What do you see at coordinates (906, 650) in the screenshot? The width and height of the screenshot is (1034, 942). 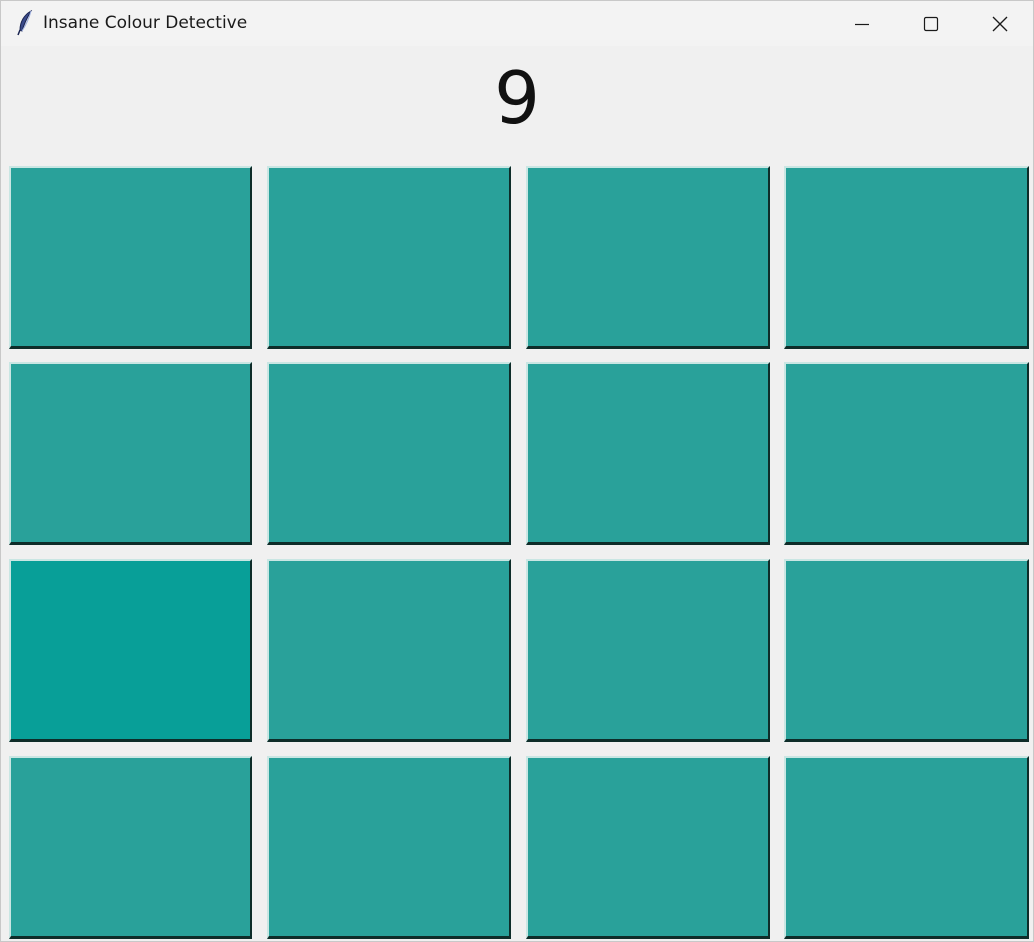 I see `color-tile-r3-c4` at bounding box center [906, 650].